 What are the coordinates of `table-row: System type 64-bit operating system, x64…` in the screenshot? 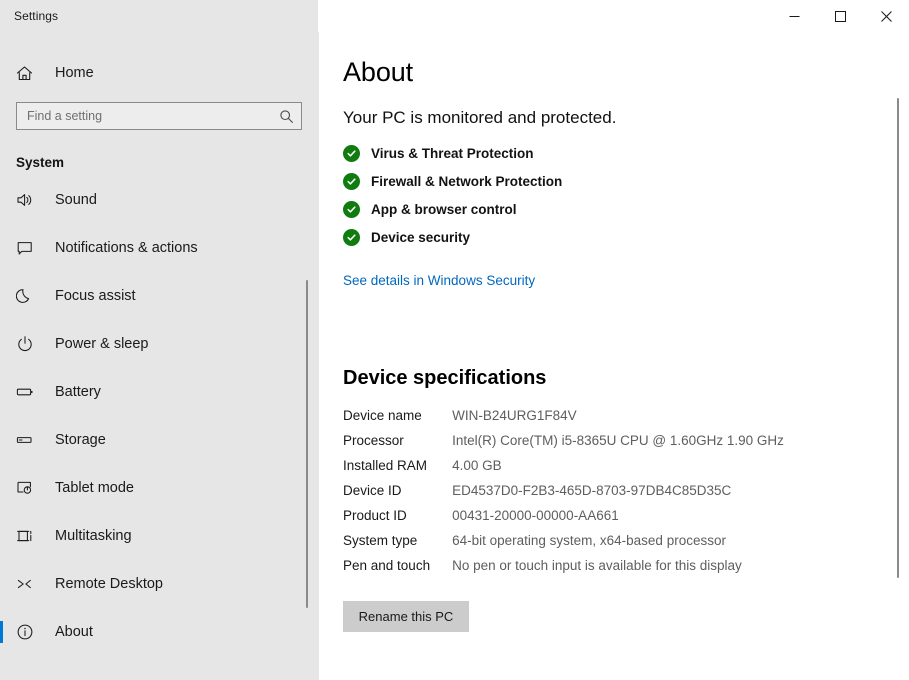 It's located at (563, 544).